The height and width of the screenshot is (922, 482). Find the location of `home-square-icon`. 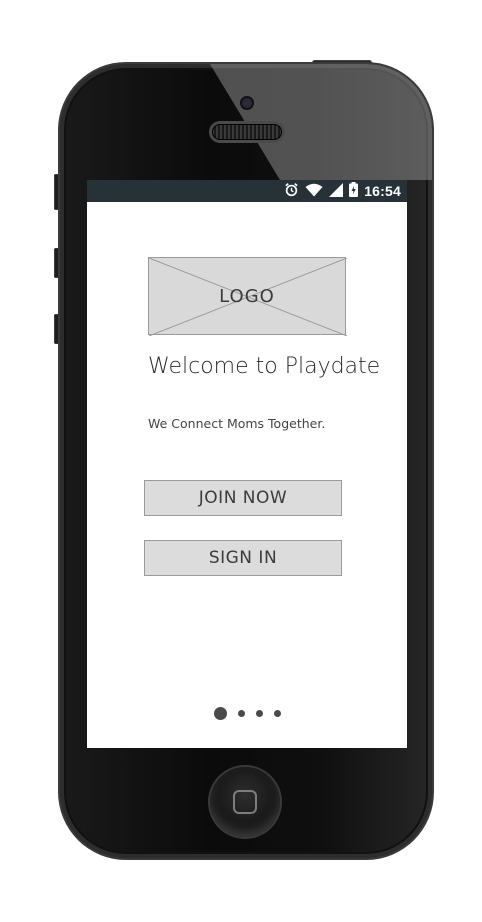

home-square-icon is located at coordinates (245, 802).